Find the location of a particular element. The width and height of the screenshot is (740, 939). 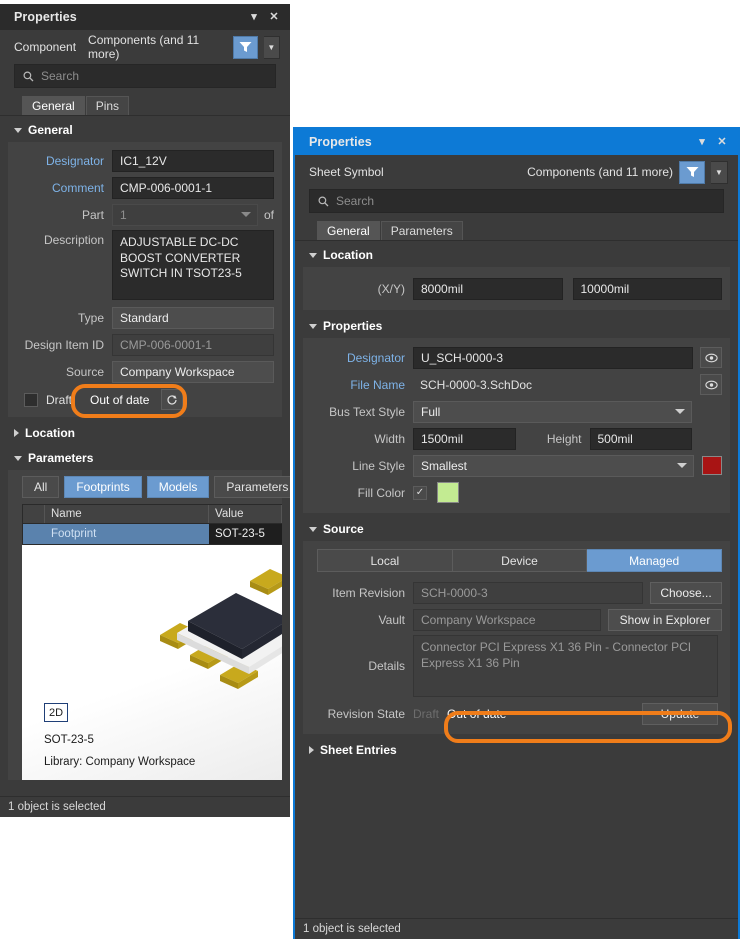

field-part: Part 1 of is located at coordinates (141, 214).